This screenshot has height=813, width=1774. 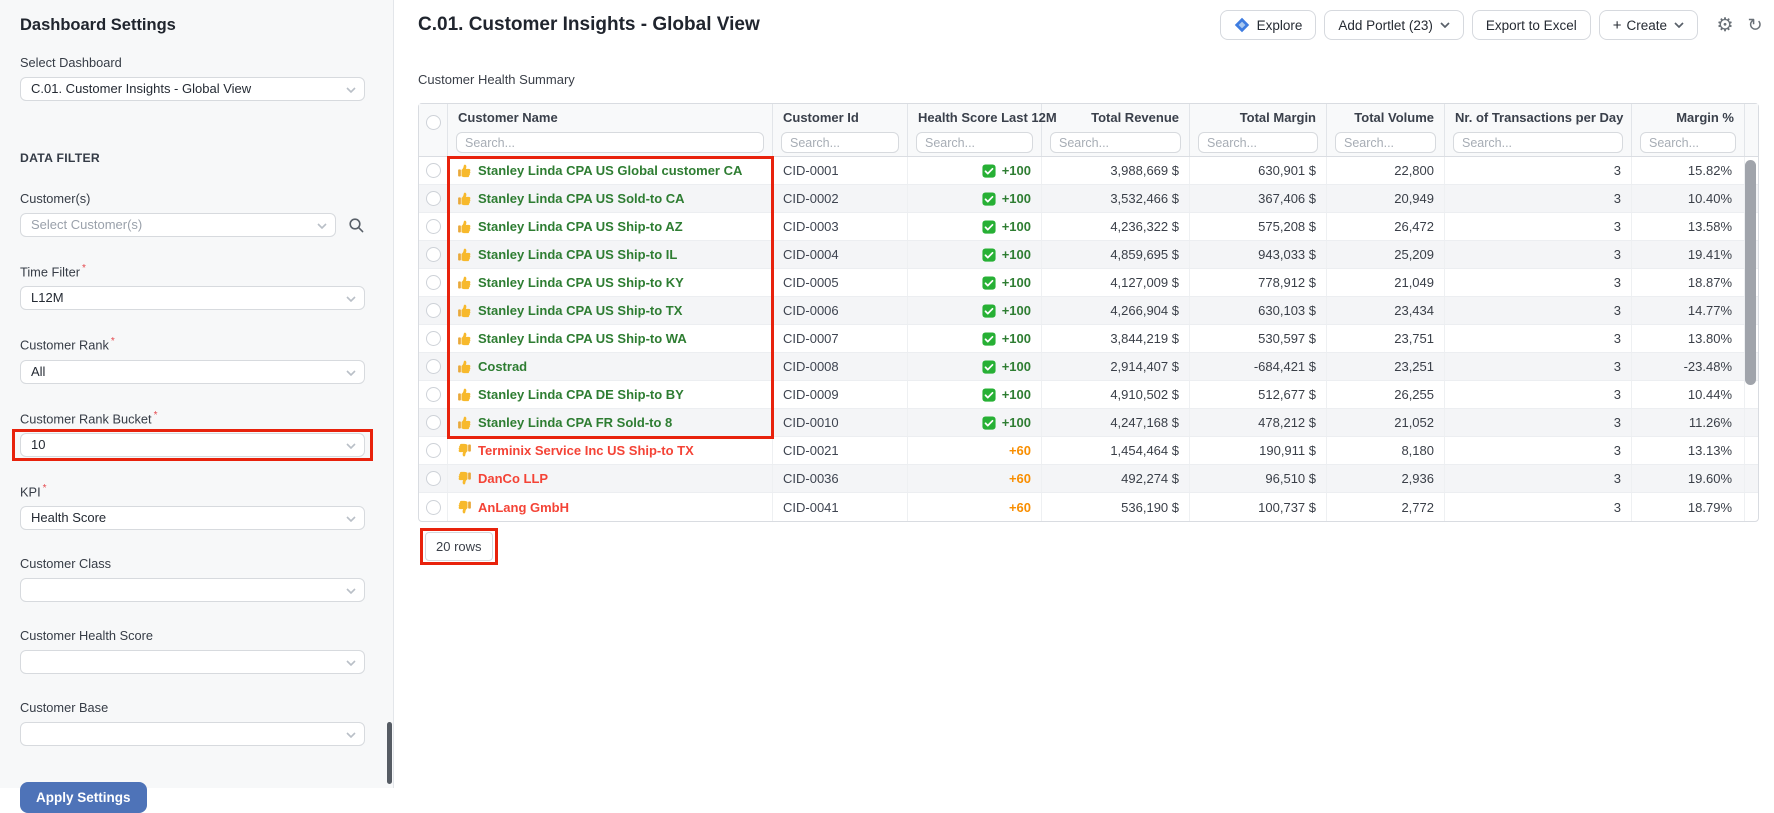 What do you see at coordinates (433, 122) in the screenshot?
I see `header-radio-button` at bounding box center [433, 122].